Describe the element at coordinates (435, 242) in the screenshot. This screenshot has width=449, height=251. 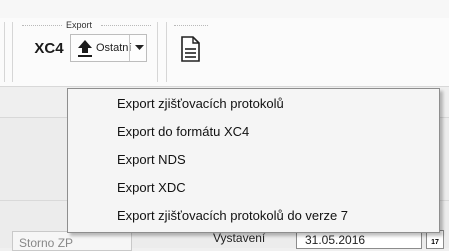
I see `calendar-day: 17` at that location.